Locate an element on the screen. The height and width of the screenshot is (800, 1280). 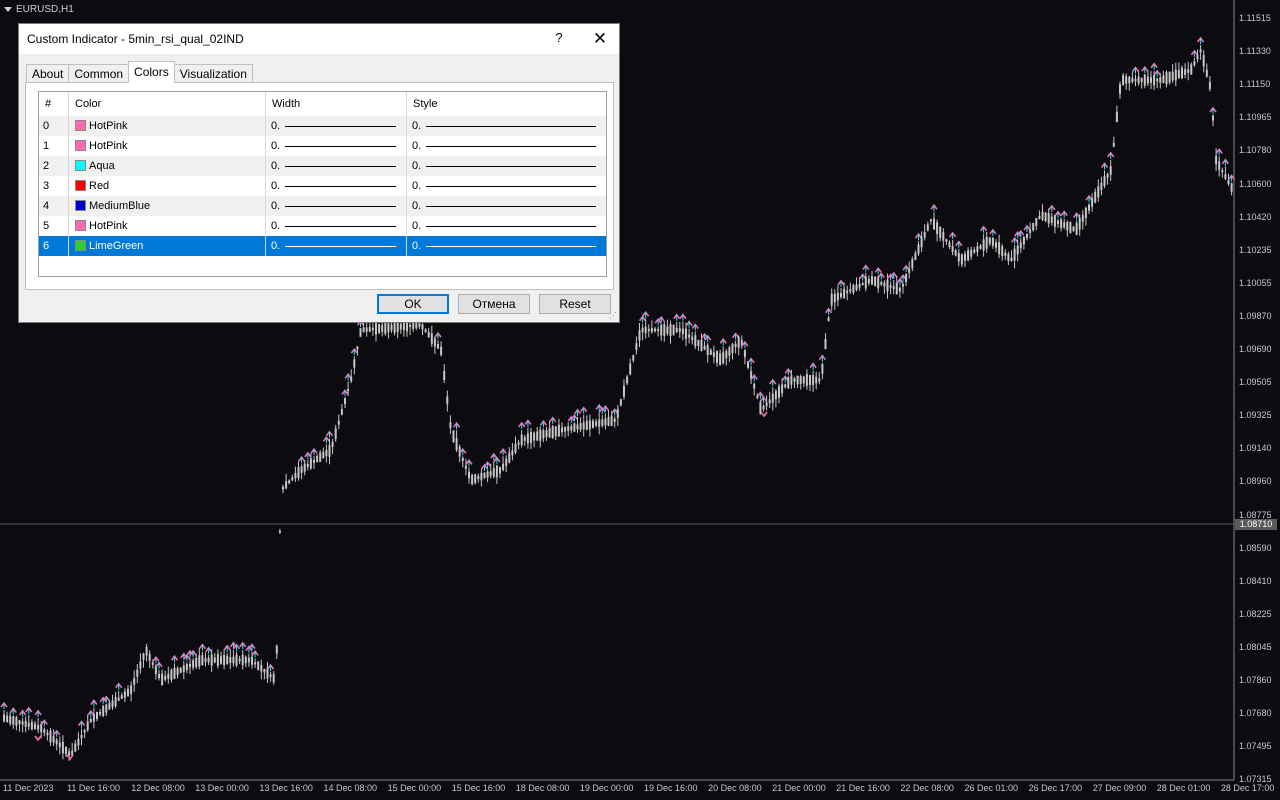
color-cell: MediumBlue is located at coordinates (166, 206).